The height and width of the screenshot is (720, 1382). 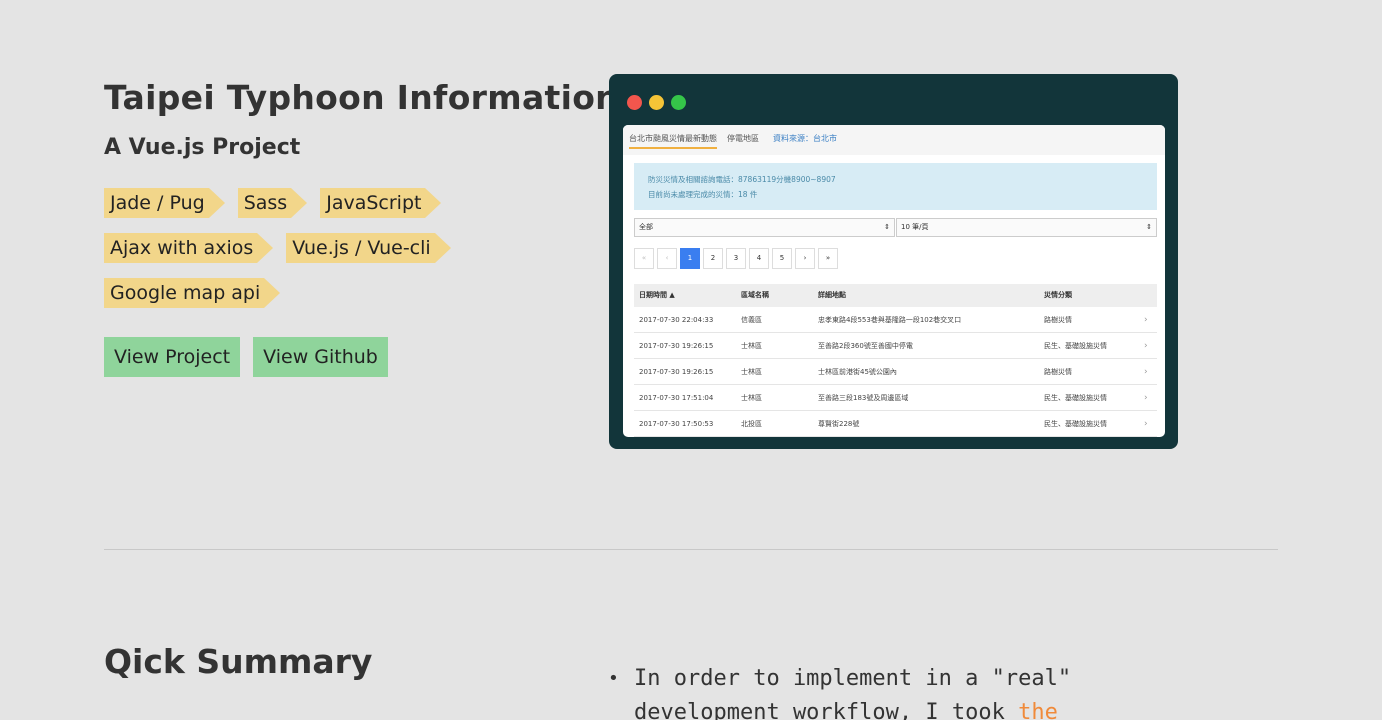 What do you see at coordinates (634, 102) in the screenshot?
I see `window-close-dot-icon` at bounding box center [634, 102].